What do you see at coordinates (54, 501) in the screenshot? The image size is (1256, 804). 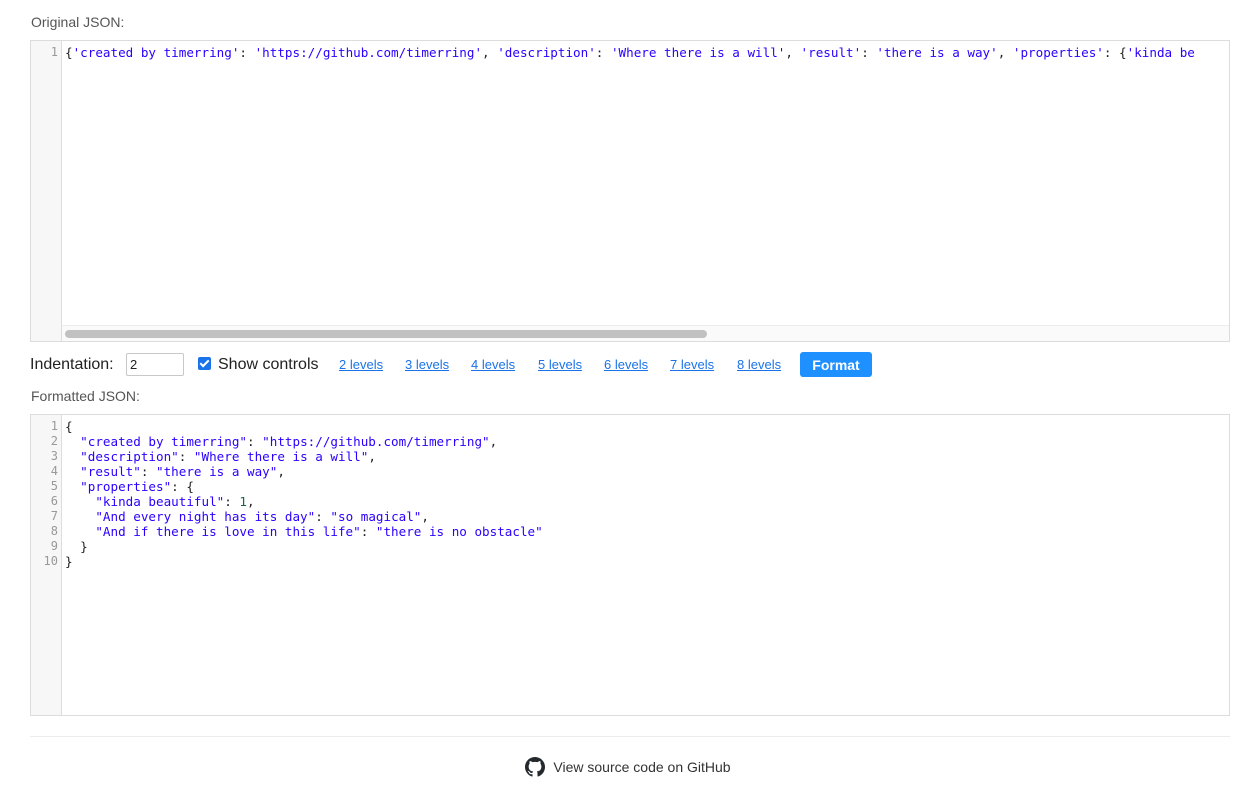 I see `formatted-line-number: 6` at bounding box center [54, 501].